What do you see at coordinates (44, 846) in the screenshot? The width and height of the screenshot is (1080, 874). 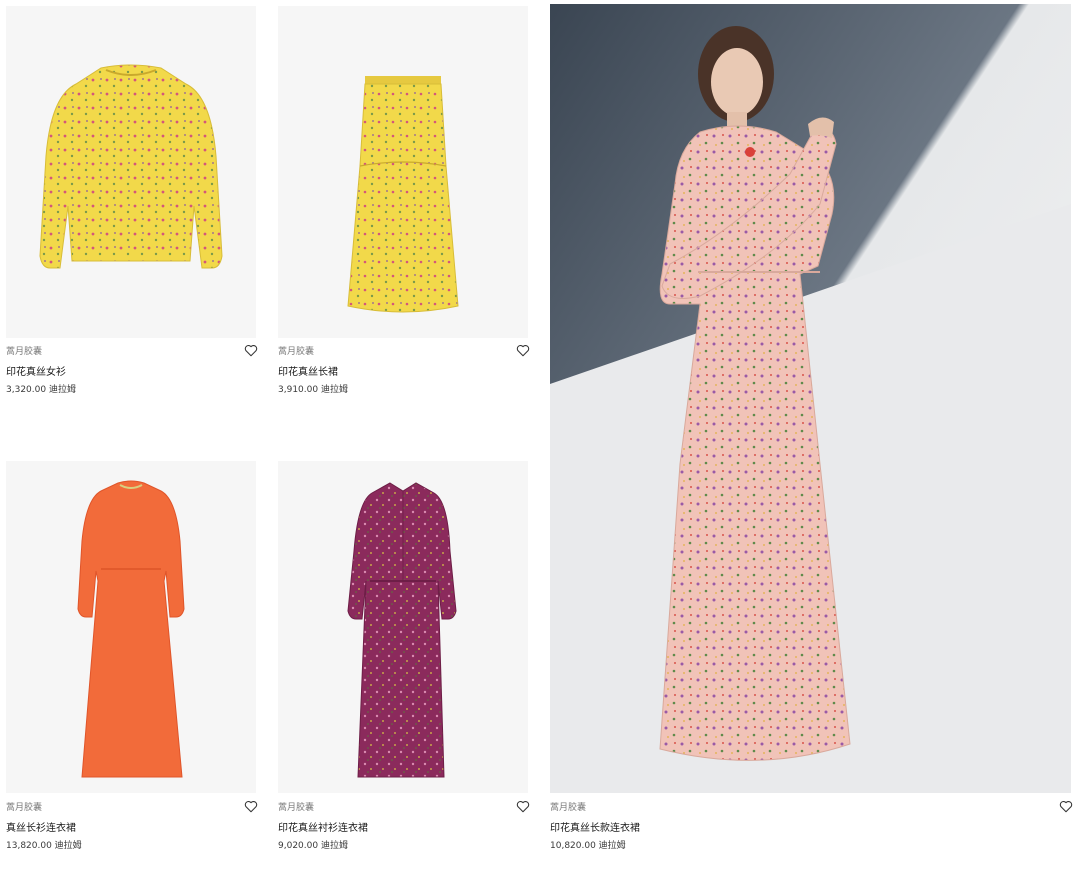 I see `product-price: 13,820.00 迪拉姆` at bounding box center [44, 846].